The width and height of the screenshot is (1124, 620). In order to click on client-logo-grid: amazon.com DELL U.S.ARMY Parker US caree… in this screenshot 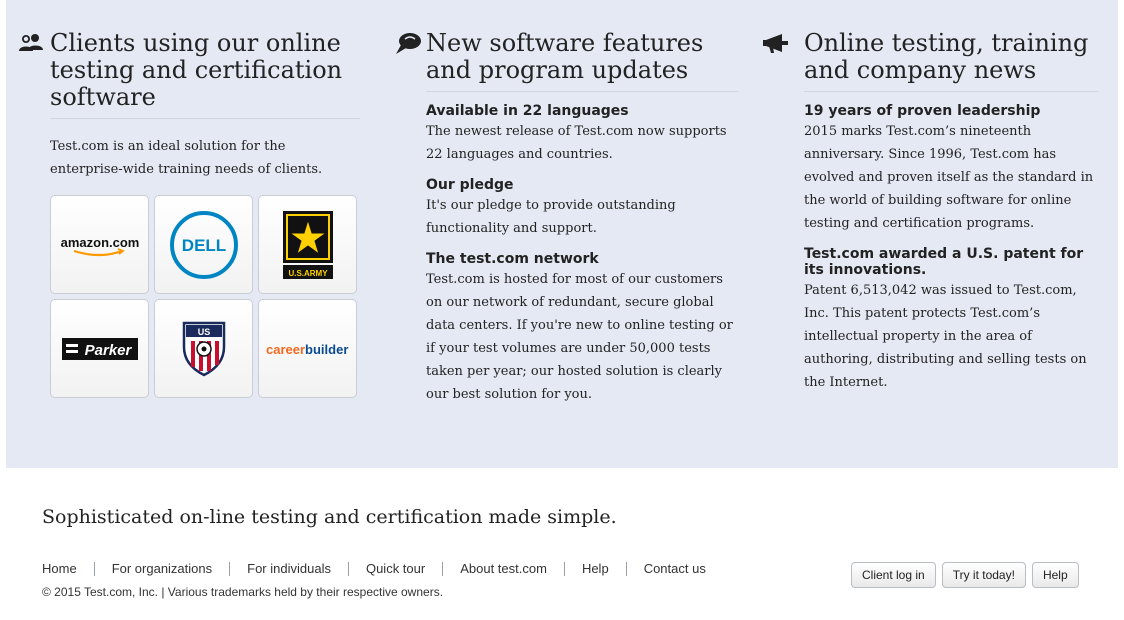, I will do `click(205, 296)`.